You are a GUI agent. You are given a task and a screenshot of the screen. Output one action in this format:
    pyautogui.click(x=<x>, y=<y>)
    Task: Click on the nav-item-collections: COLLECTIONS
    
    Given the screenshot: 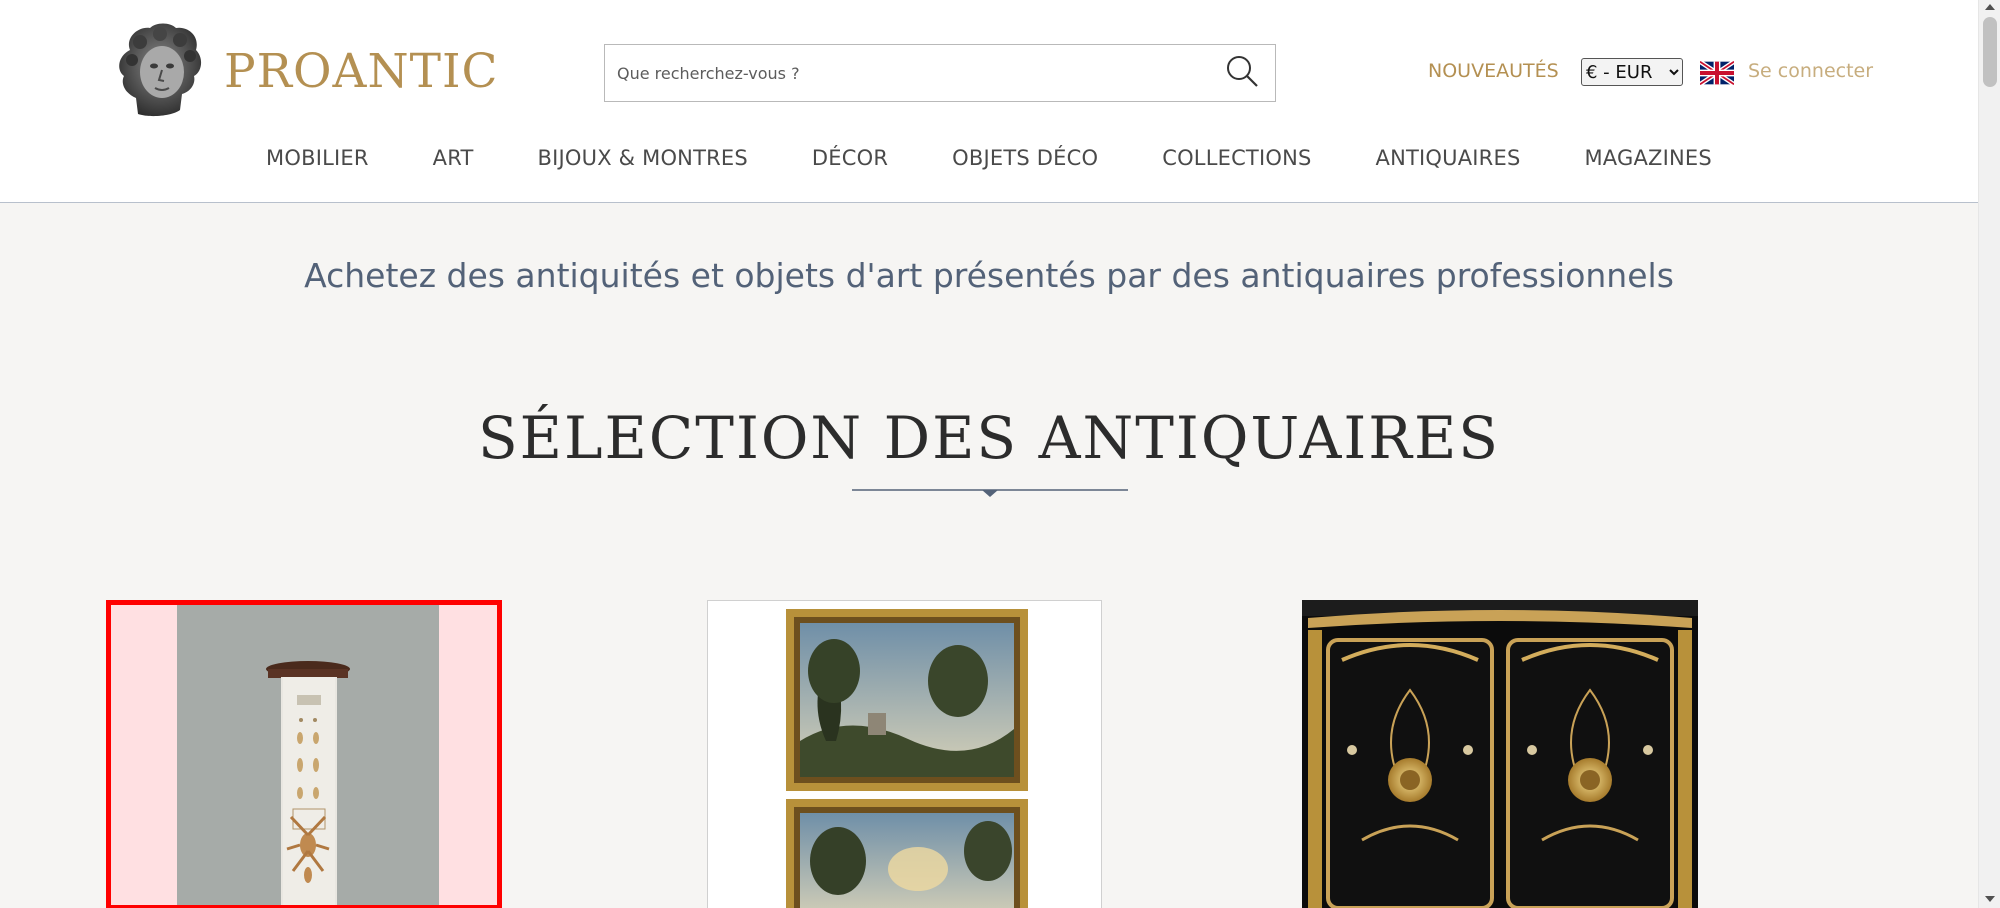 What is the action you would take?
    pyautogui.click(x=1236, y=164)
    